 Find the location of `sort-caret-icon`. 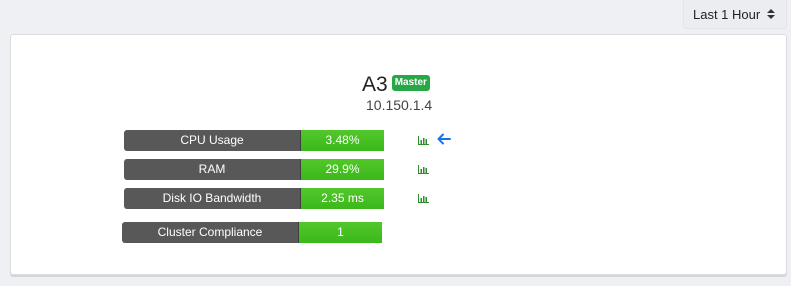

sort-caret-icon is located at coordinates (771, 14).